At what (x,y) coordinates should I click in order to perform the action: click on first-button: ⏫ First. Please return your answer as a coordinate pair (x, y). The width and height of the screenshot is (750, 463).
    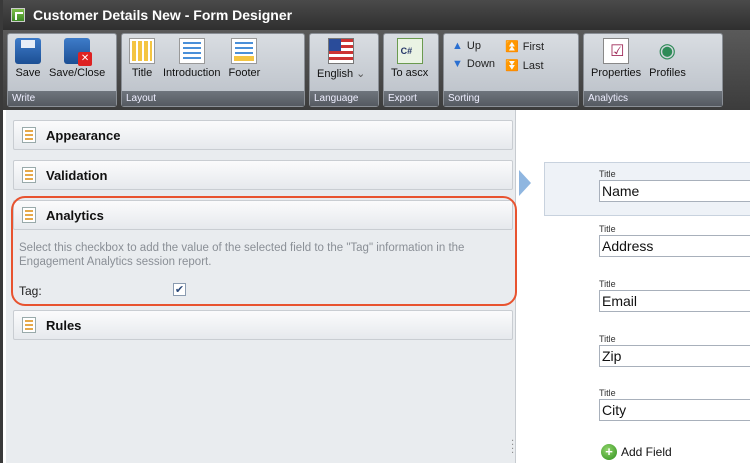
    Looking at the image, I should click on (525, 47).